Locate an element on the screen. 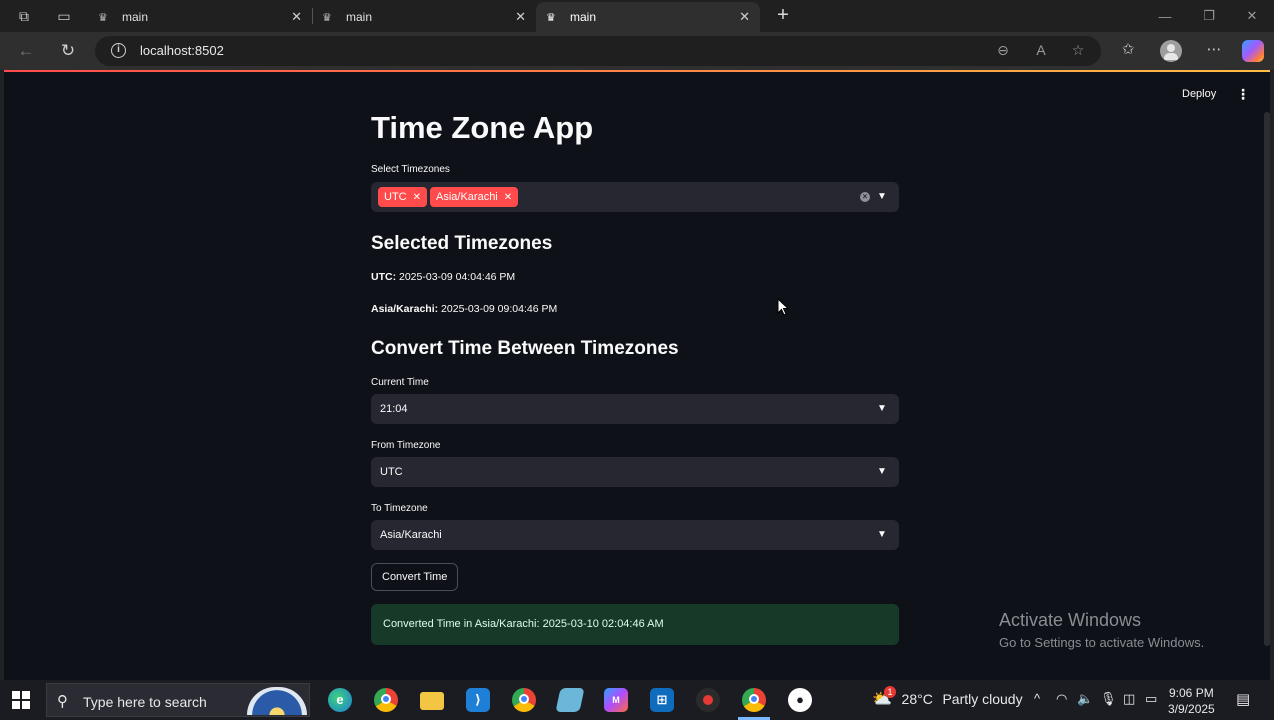 The height and width of the screenshot is (720, 1274). zoom-icon: ⊖ is located at coordinates (1003, 51).